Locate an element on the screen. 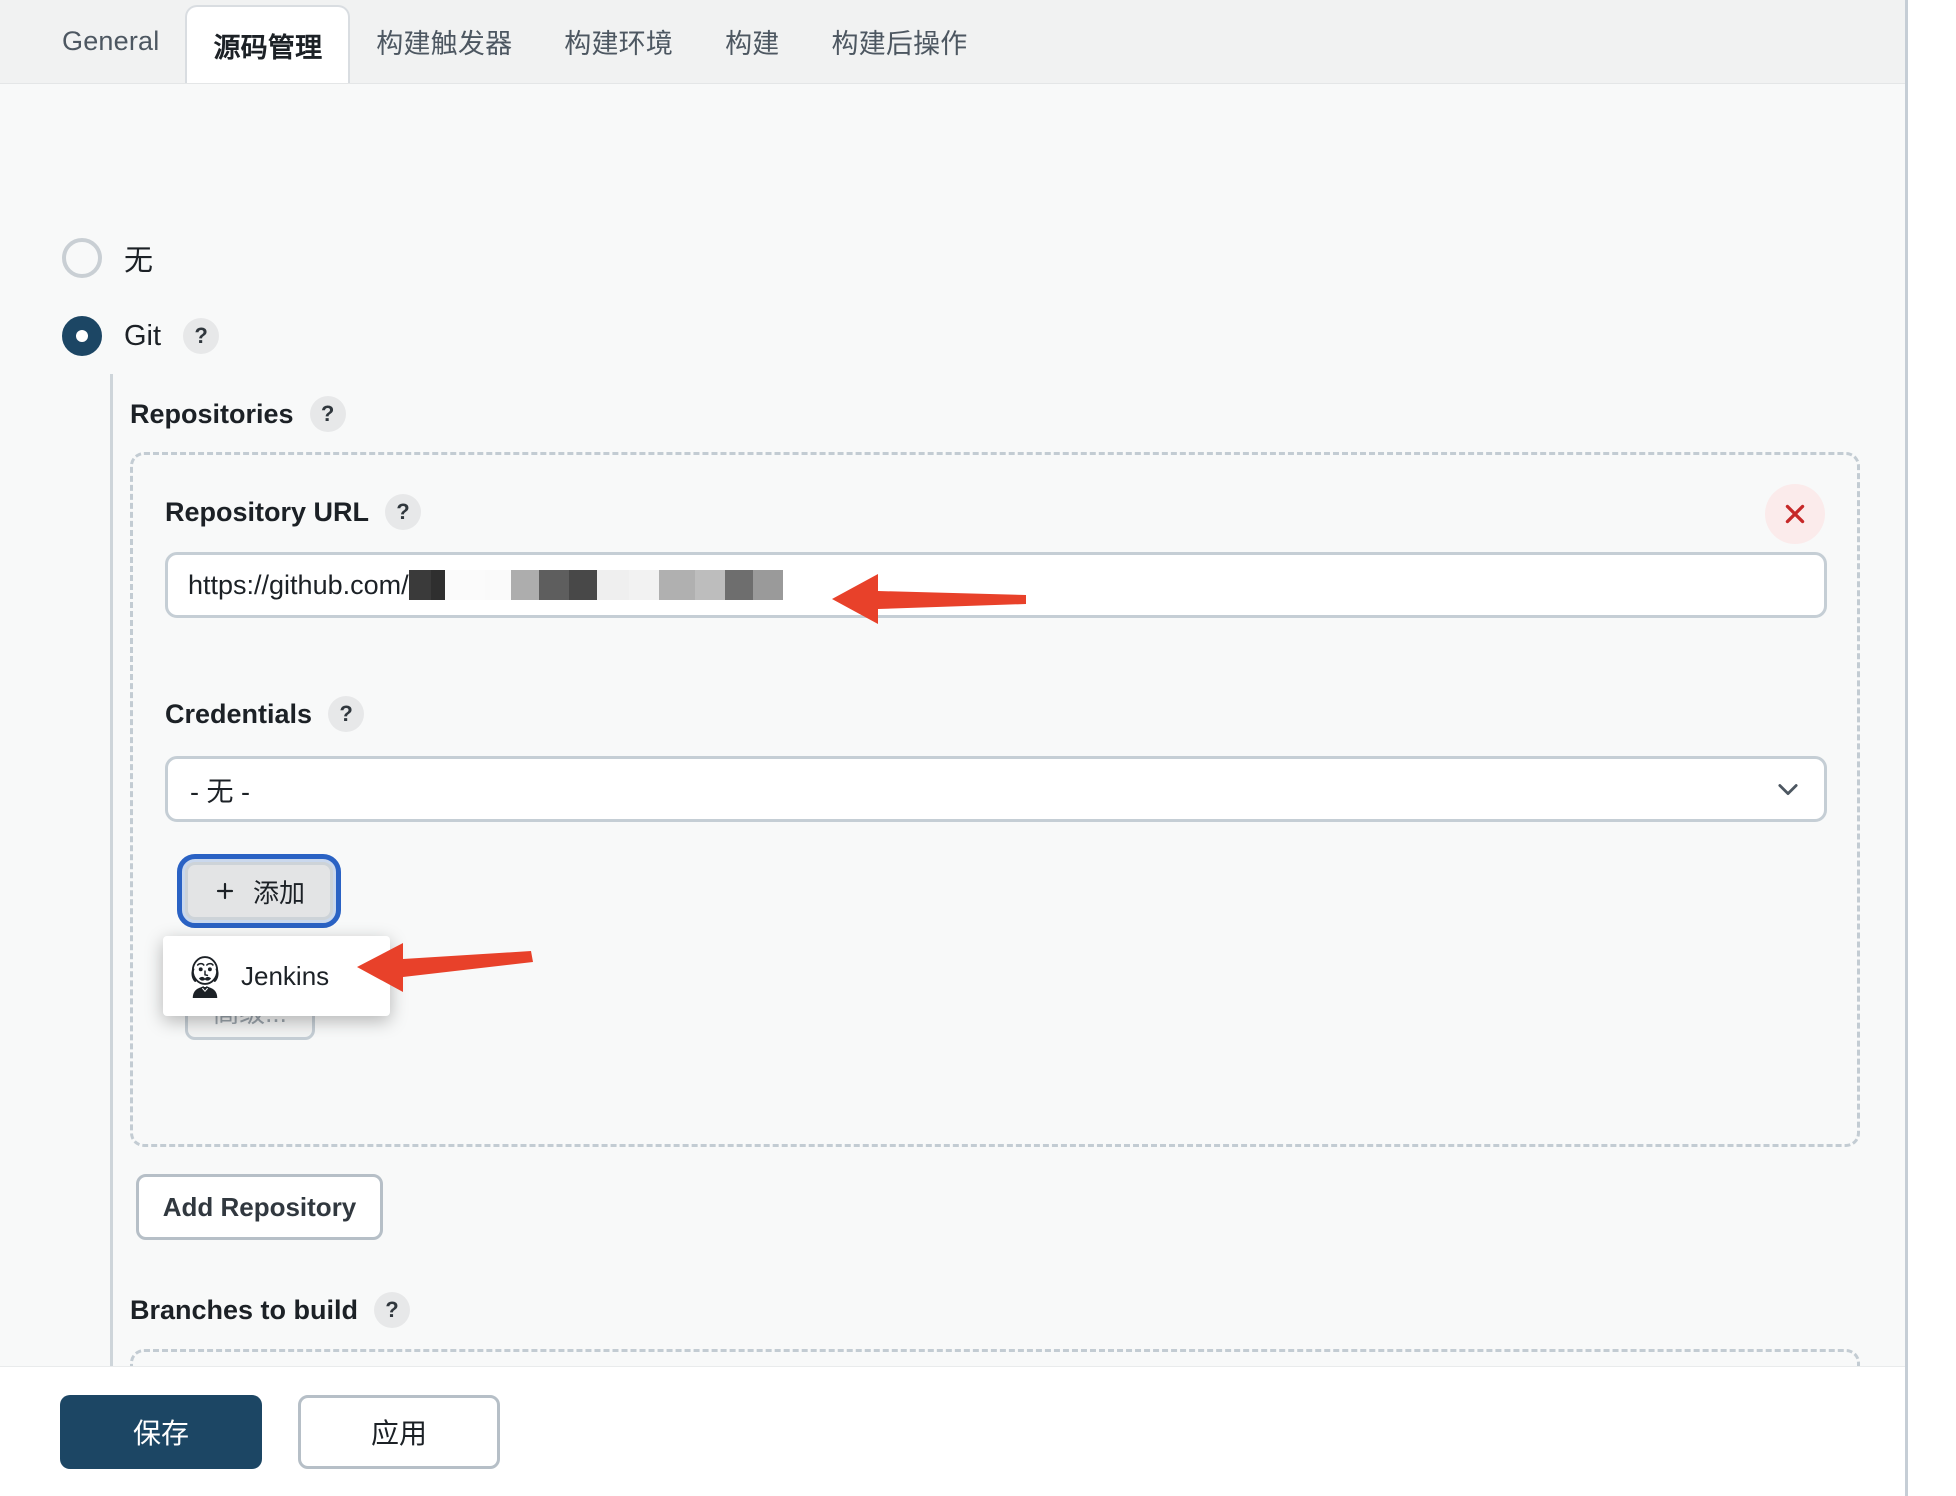  credentials-add-menu: Jenkins is located at coordinates (276, 976).